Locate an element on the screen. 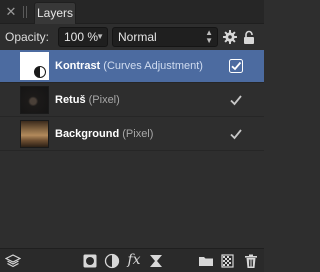  trash-icon is located at coordinates (251, 261).